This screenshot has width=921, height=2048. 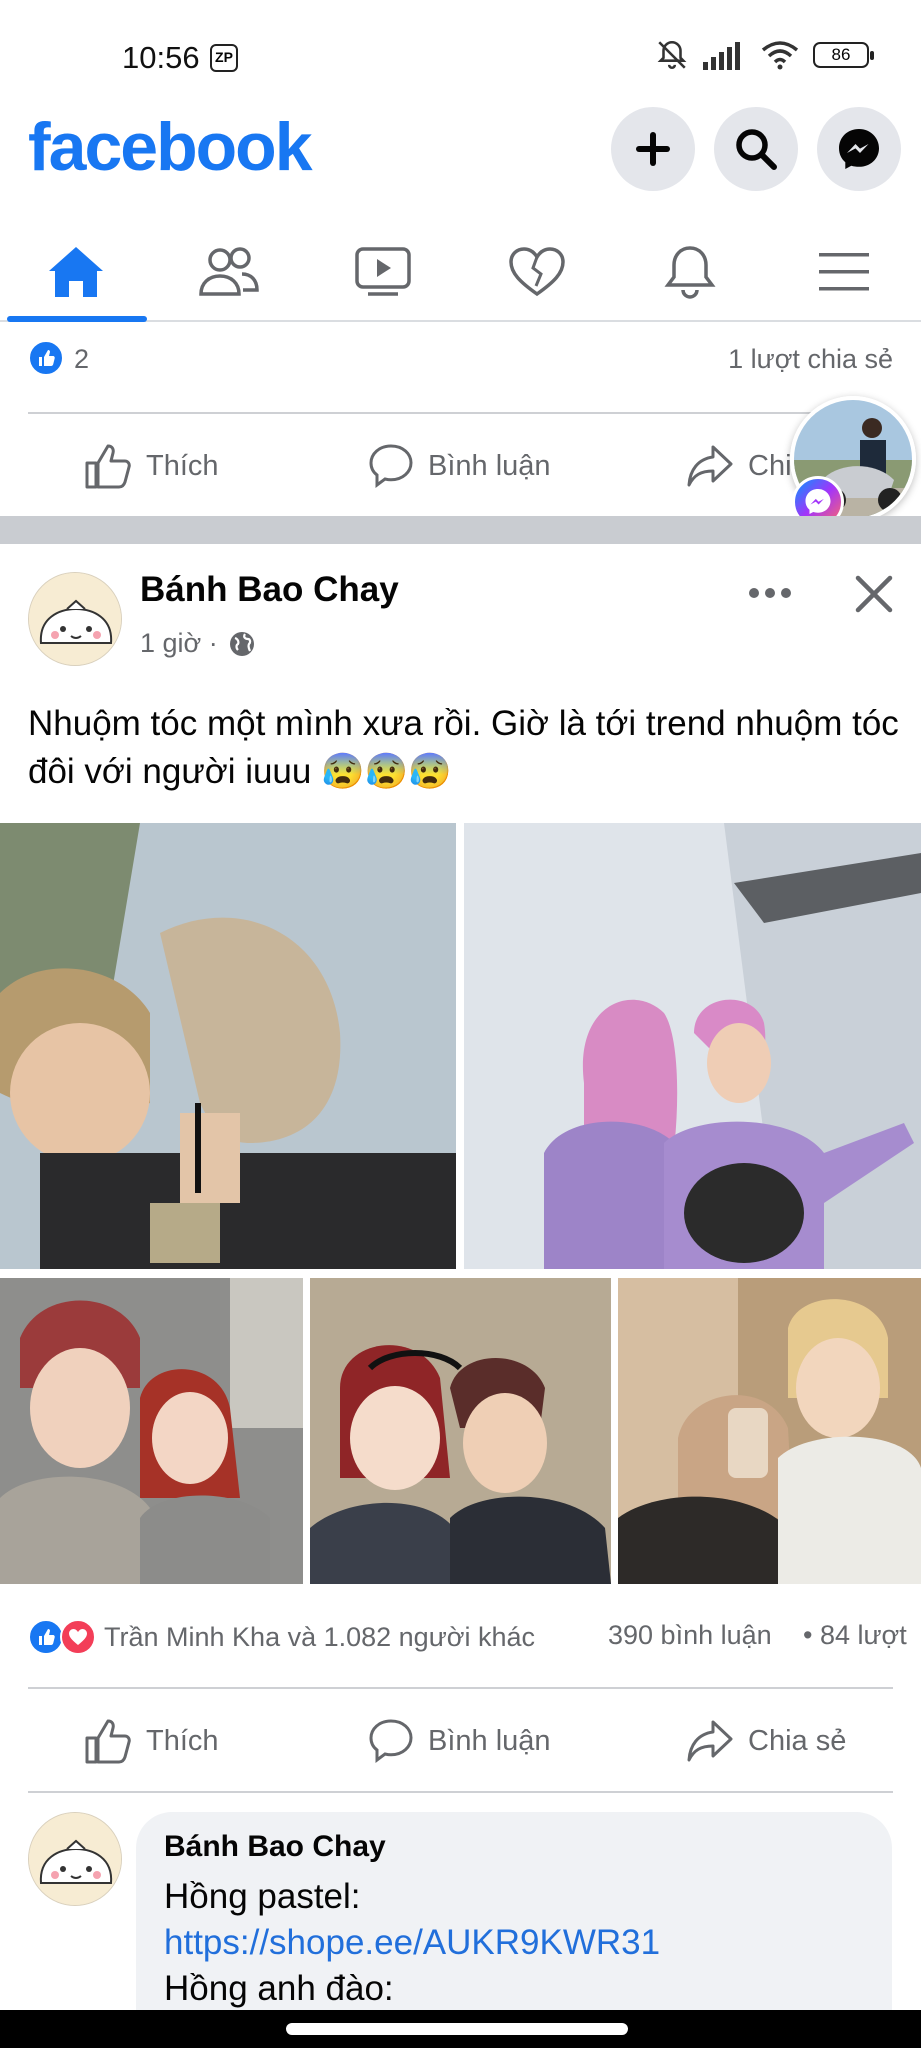 What do you see at coordinates (672, 54) in the screenshot?
I see `mute-bell-icon` at bounding box center [672, 54].